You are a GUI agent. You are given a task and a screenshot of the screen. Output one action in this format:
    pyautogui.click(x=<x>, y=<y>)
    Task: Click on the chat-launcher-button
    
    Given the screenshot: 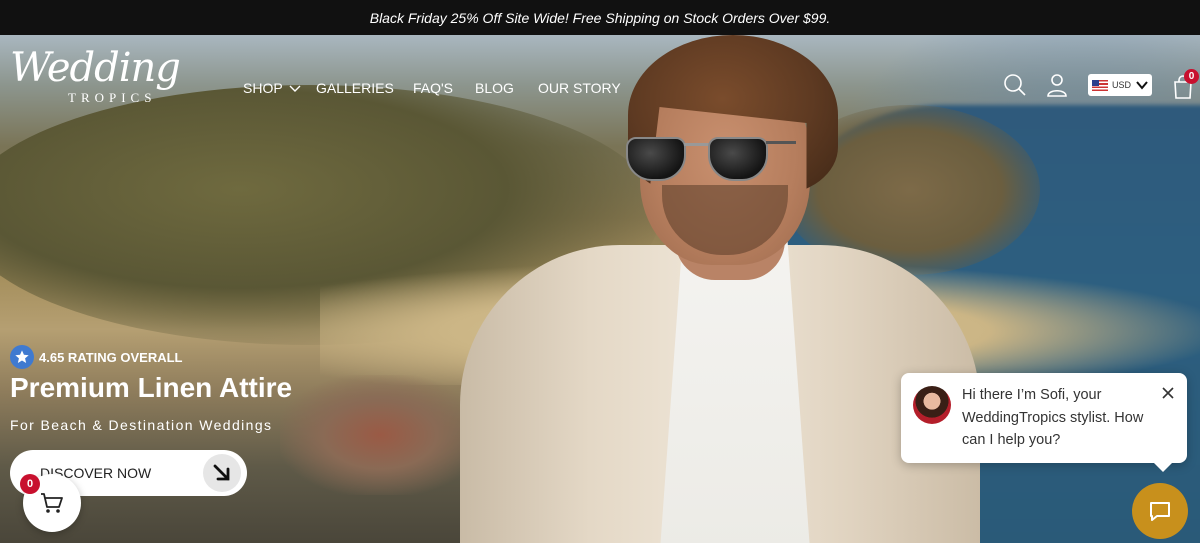 What is the action you would take?
    pyautogui.click(x=1160, y=511)
    